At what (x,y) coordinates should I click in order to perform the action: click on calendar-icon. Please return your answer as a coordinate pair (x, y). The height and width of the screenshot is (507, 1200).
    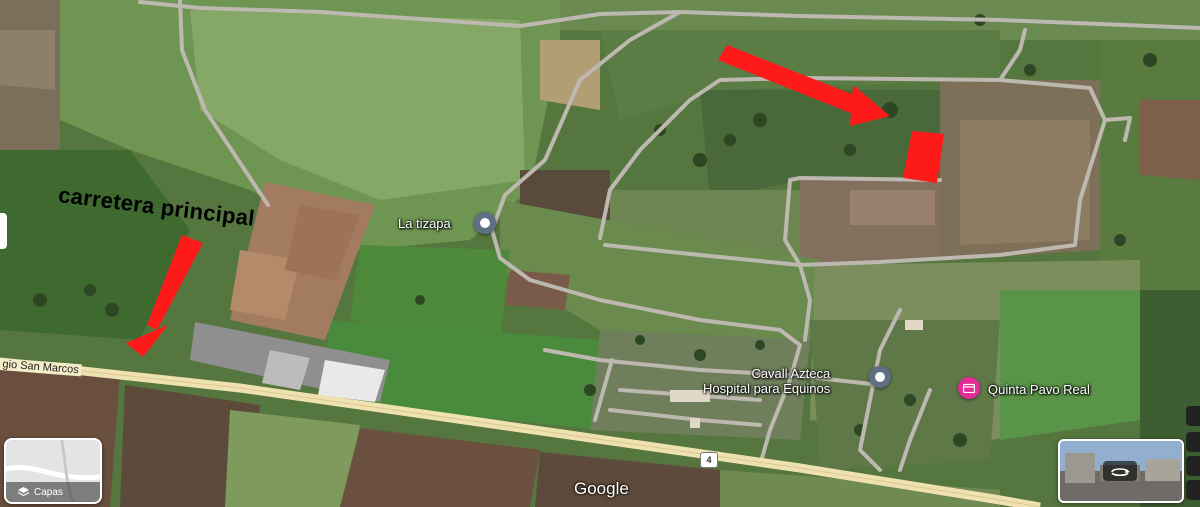
    Looking at the image, I should click on (969, 388).